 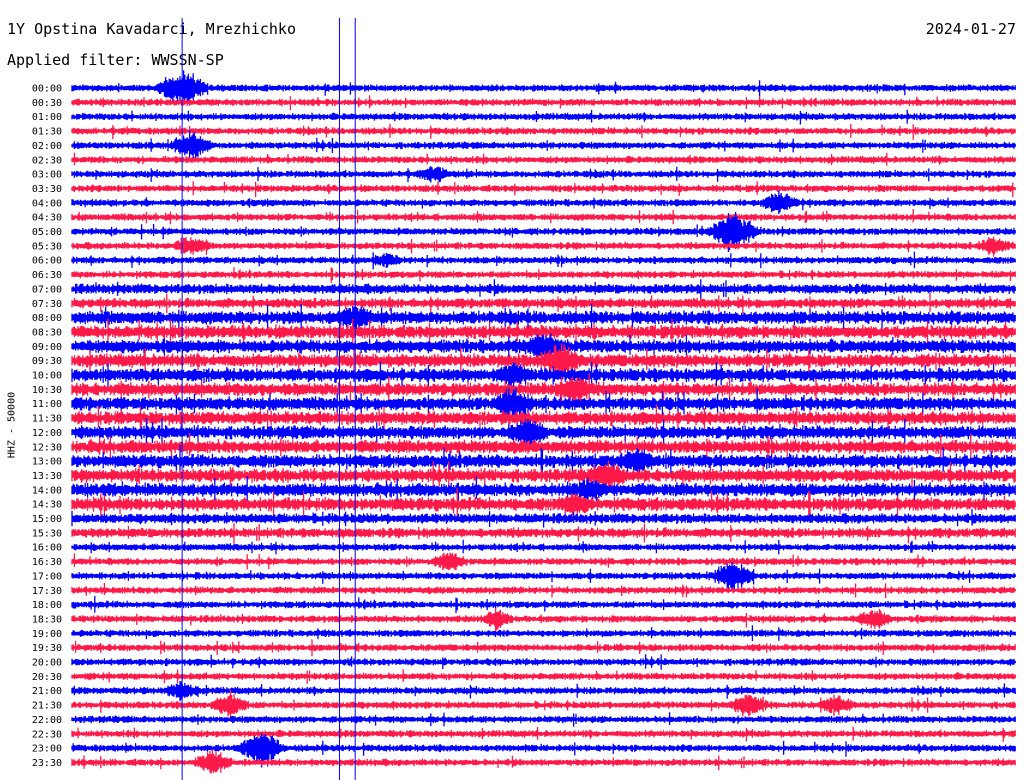 What do you see at coordinates (47, 706) in the screenshot?
I see `time-label: 21:30` at bounding box center [47, 706].